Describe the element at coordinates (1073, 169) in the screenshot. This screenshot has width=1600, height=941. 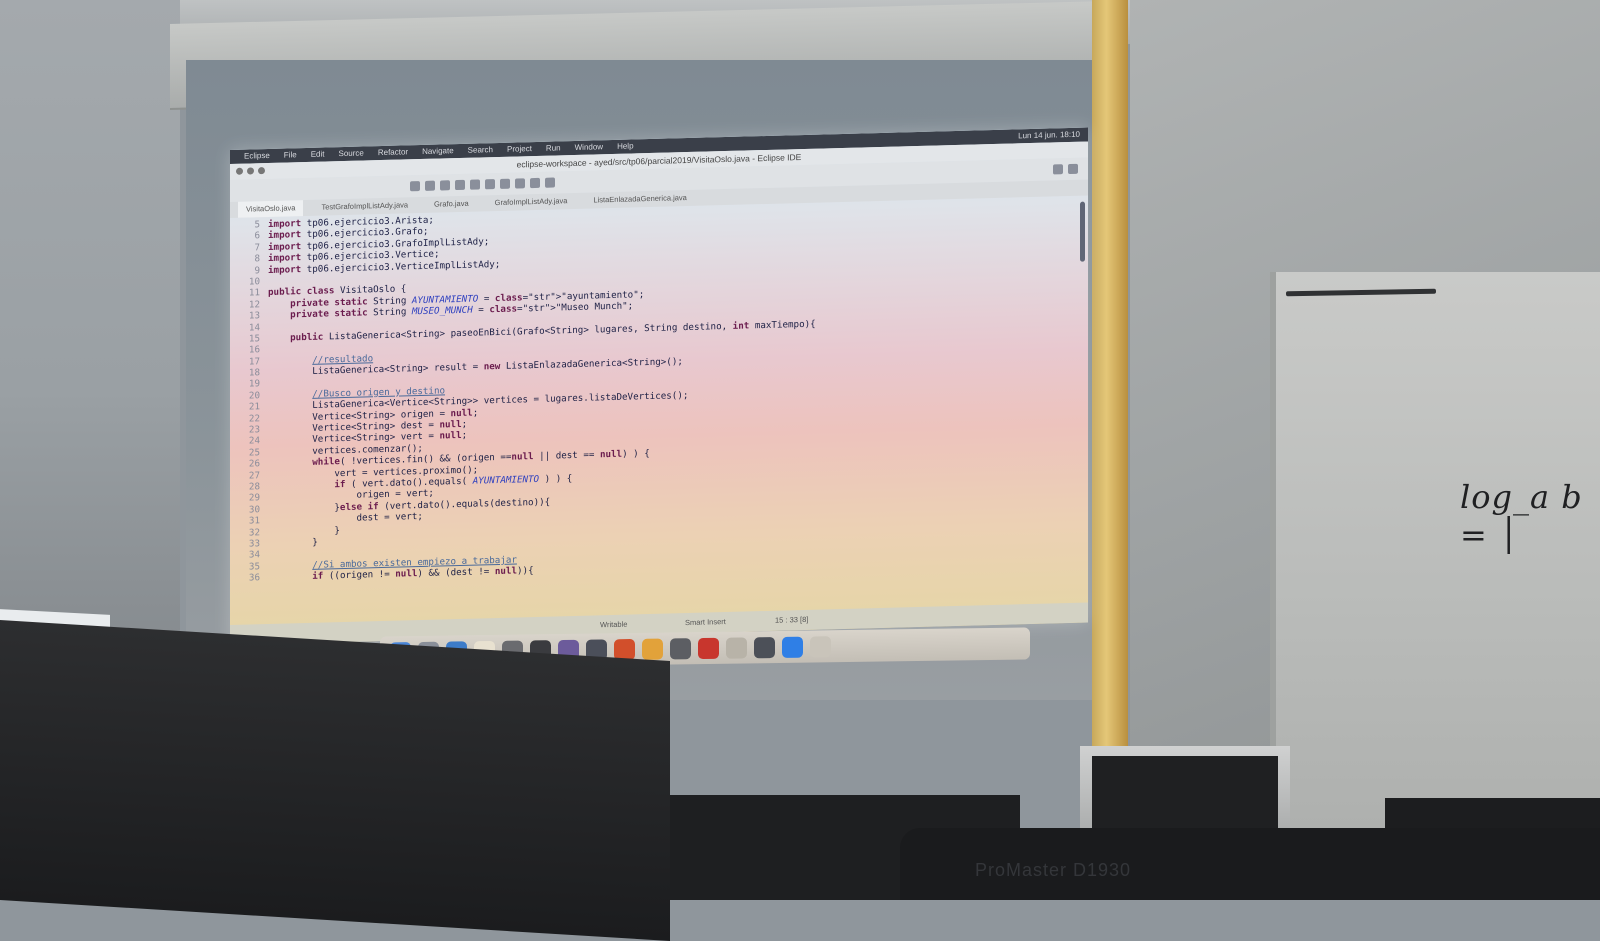
I see `perspective-icon` at that location.